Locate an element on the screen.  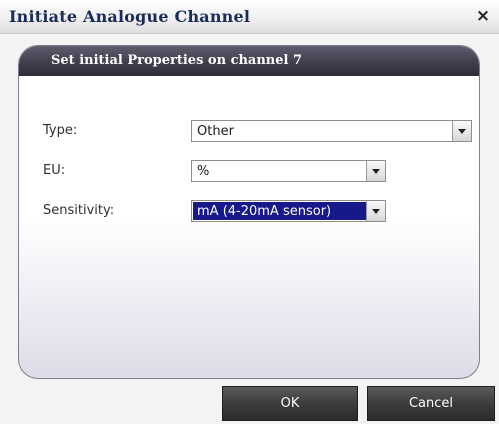
panel-title: Set initial Properties on channel 7 is located at coordinates (177, 60).